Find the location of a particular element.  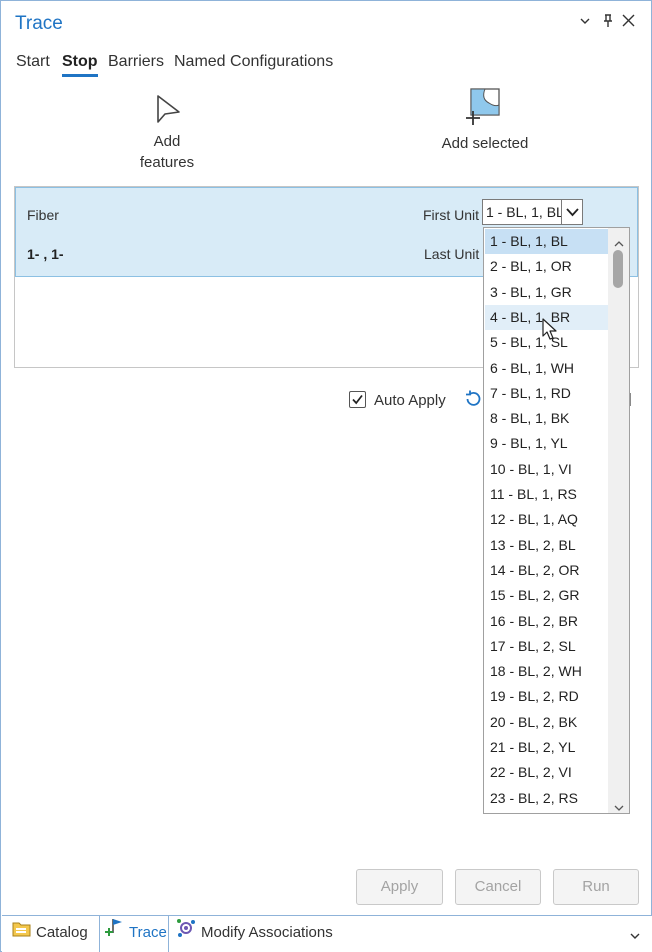

feature-unit-summary: 1- , 1- is located at coordinates (45, 254).